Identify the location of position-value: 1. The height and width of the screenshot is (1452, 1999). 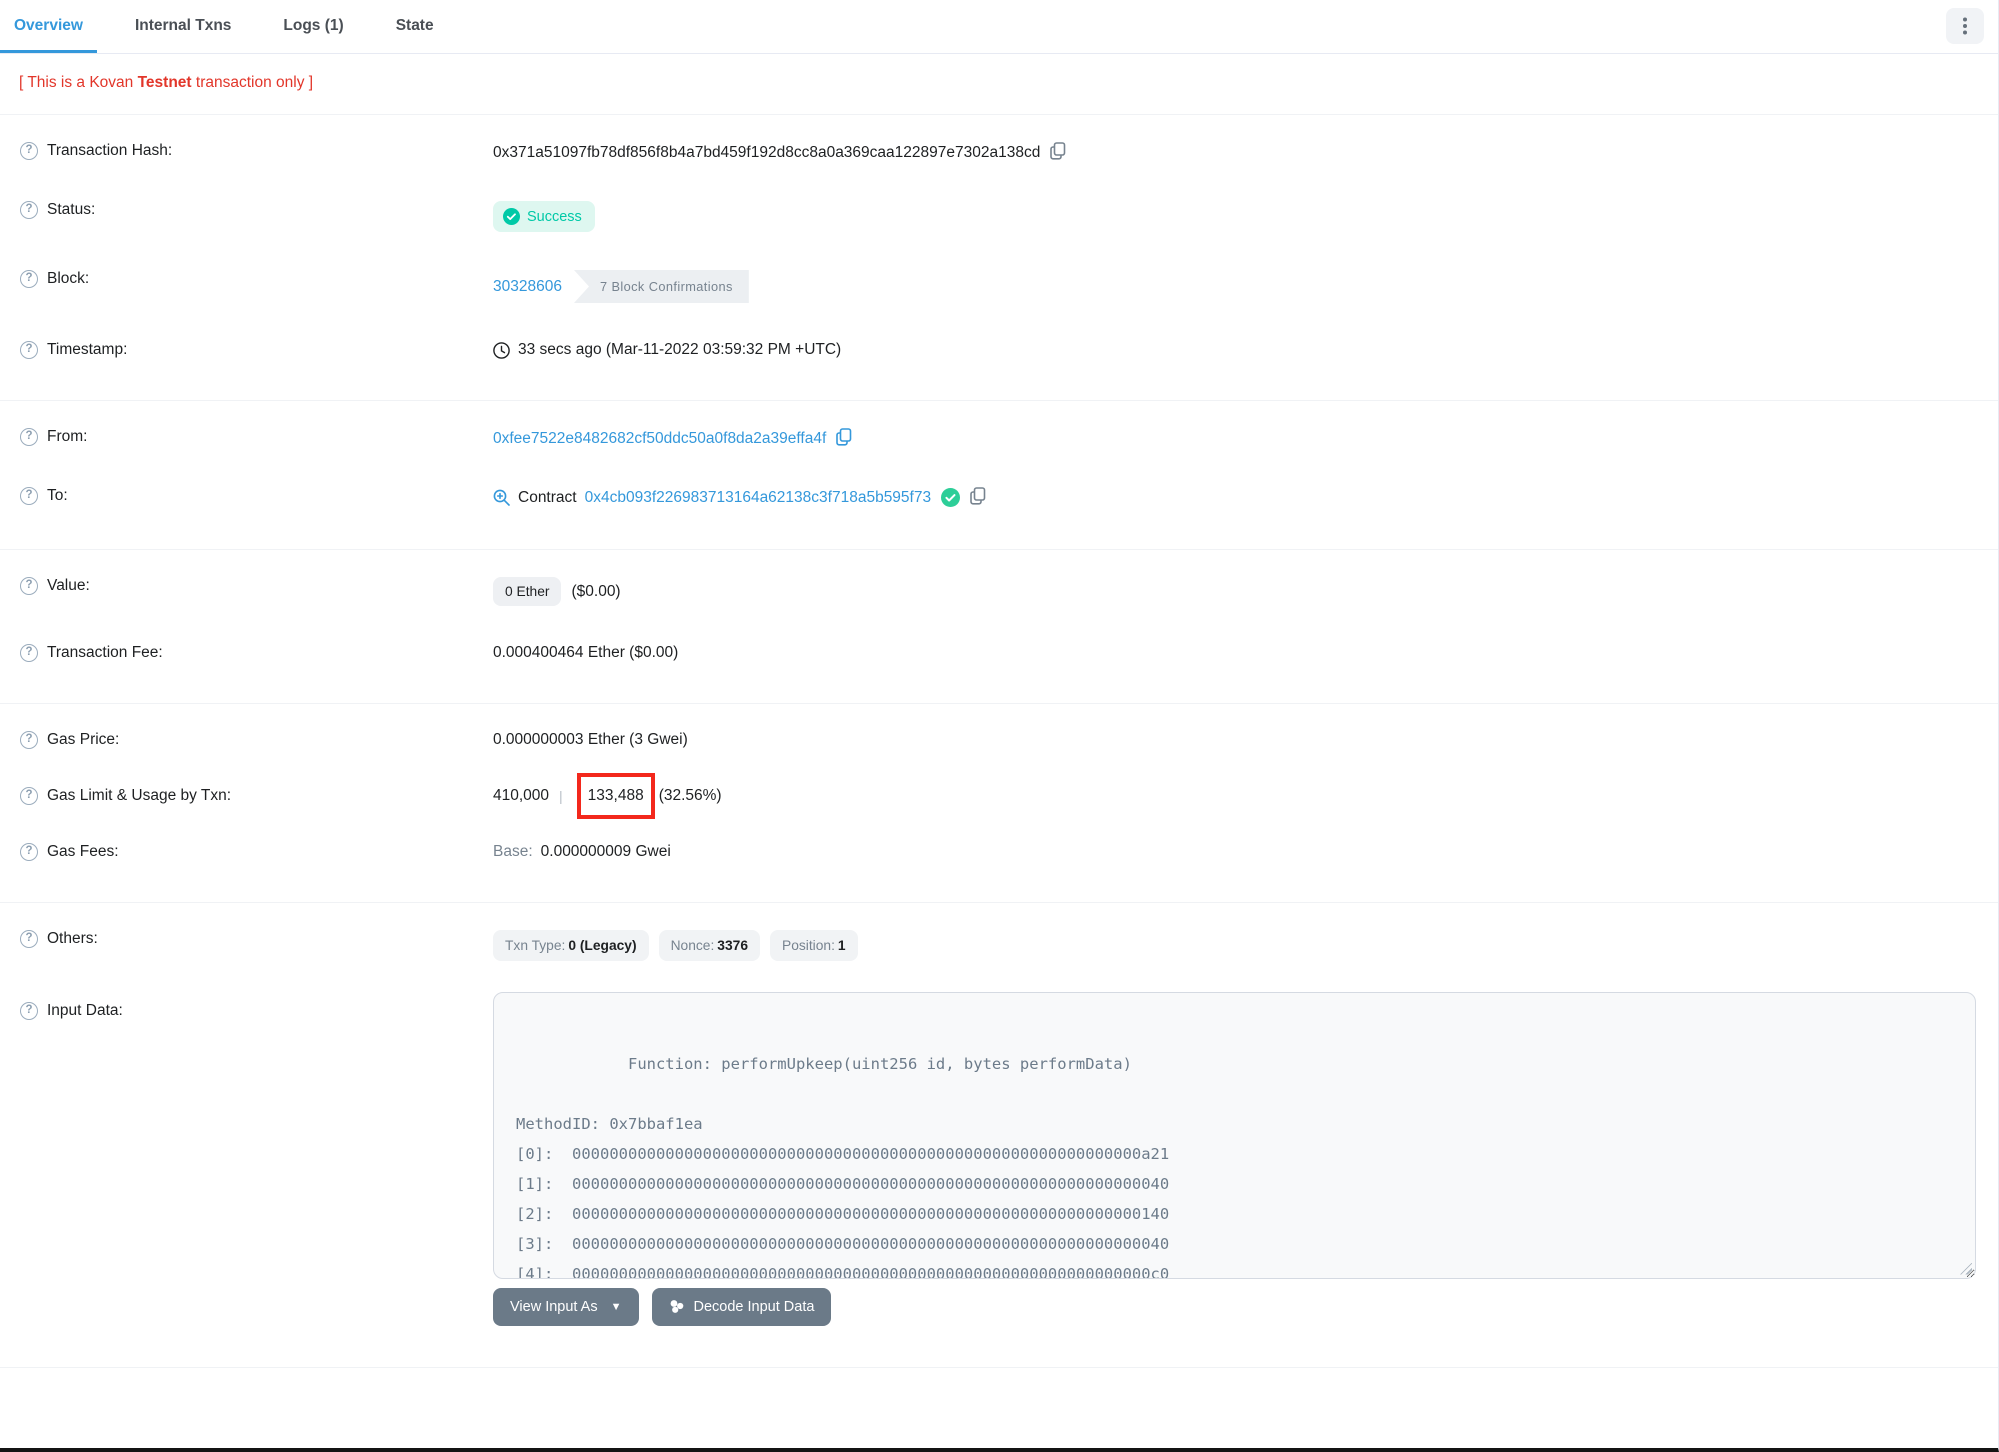
(841, 945).